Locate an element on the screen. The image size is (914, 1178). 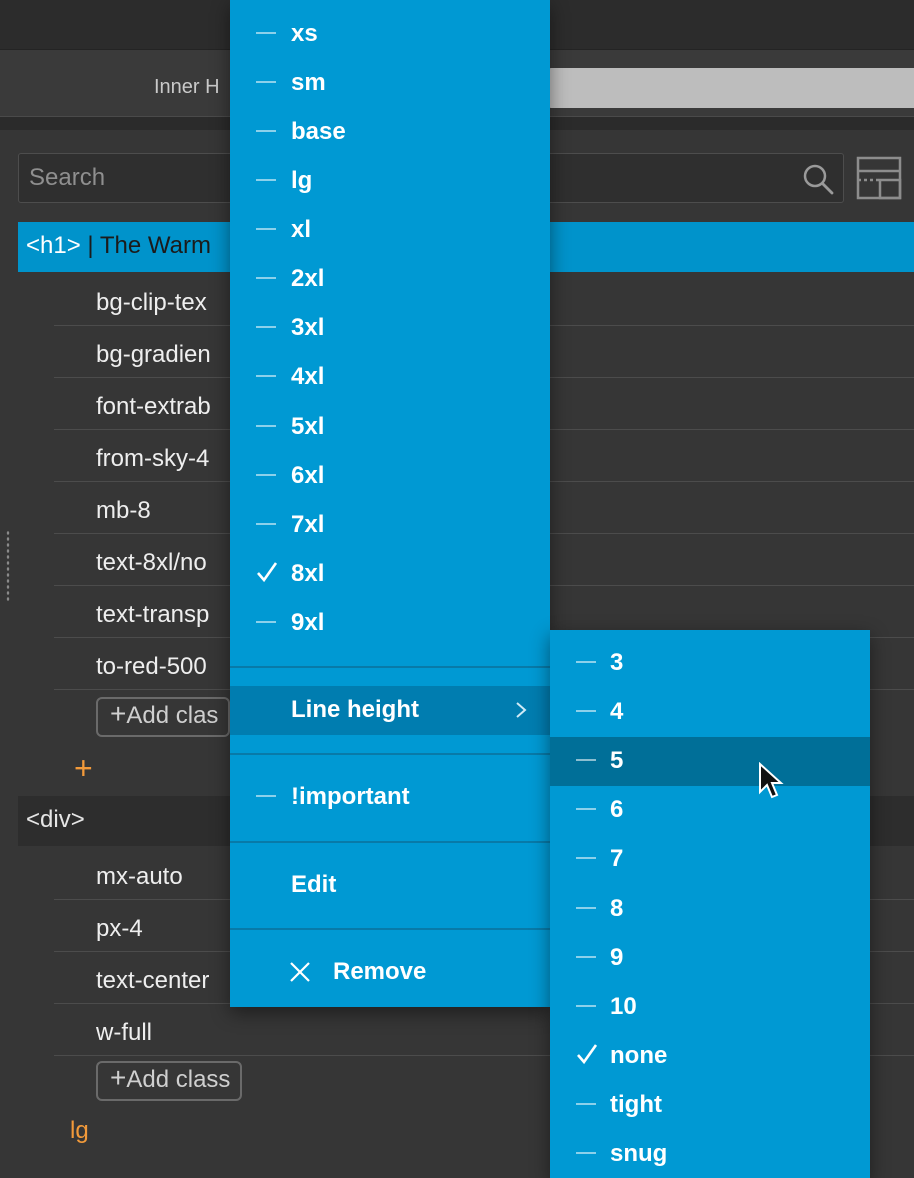
add-class-button: +Add class is located at coordinates (169, 1081).